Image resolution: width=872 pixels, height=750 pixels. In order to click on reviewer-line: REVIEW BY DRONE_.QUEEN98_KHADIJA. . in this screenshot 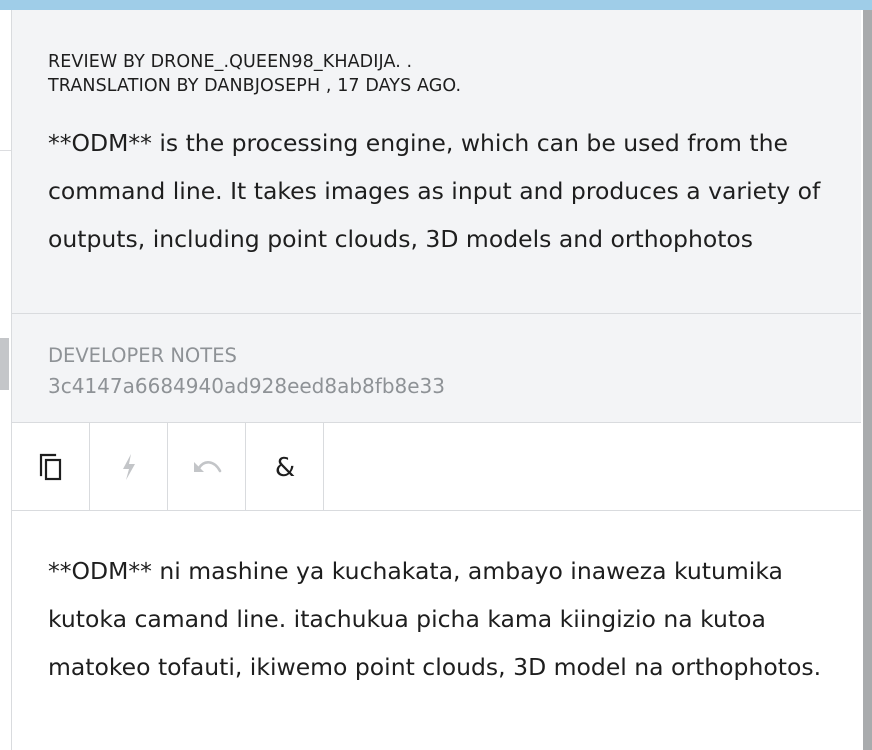, I will do `click(230, 62)`.